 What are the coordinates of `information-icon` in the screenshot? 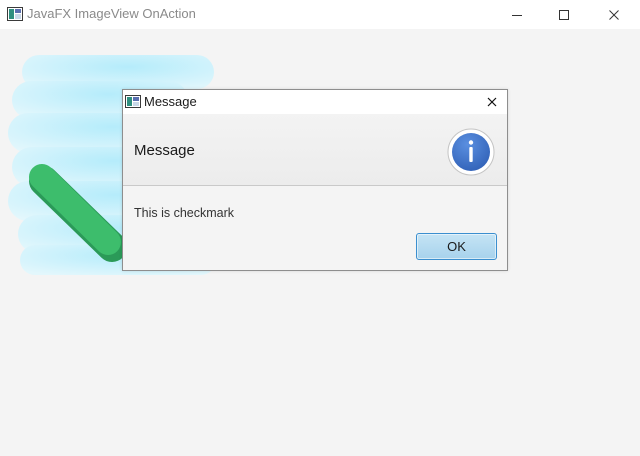 It's located at (471, 152).